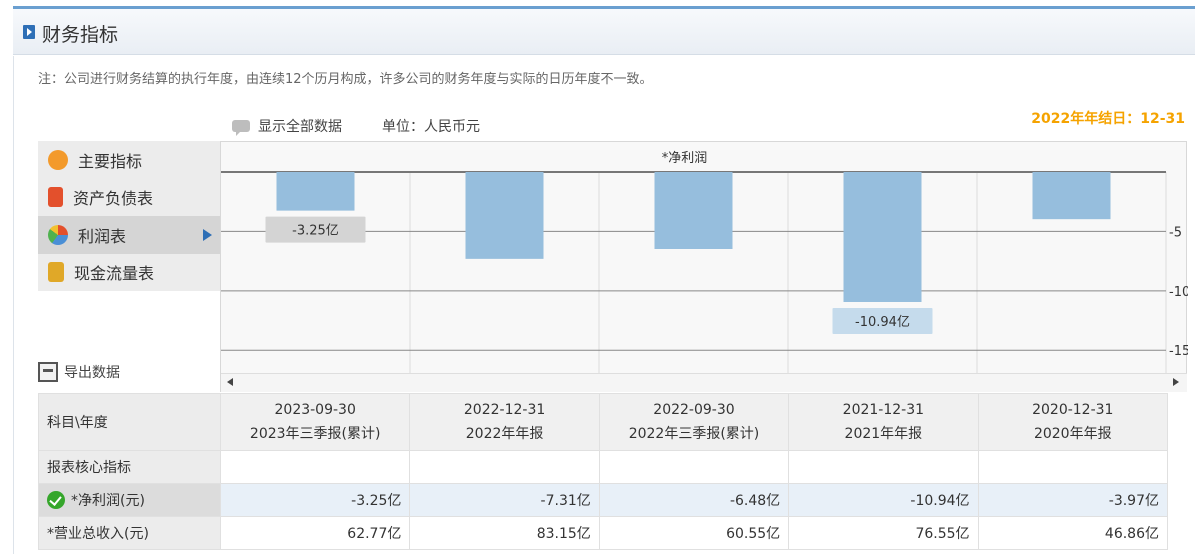 The height and width of the screenshot is (554, 1195). Describe the element at coordinates (207, 235) in the screenshot. I see `chevron-right-icon` at that location.